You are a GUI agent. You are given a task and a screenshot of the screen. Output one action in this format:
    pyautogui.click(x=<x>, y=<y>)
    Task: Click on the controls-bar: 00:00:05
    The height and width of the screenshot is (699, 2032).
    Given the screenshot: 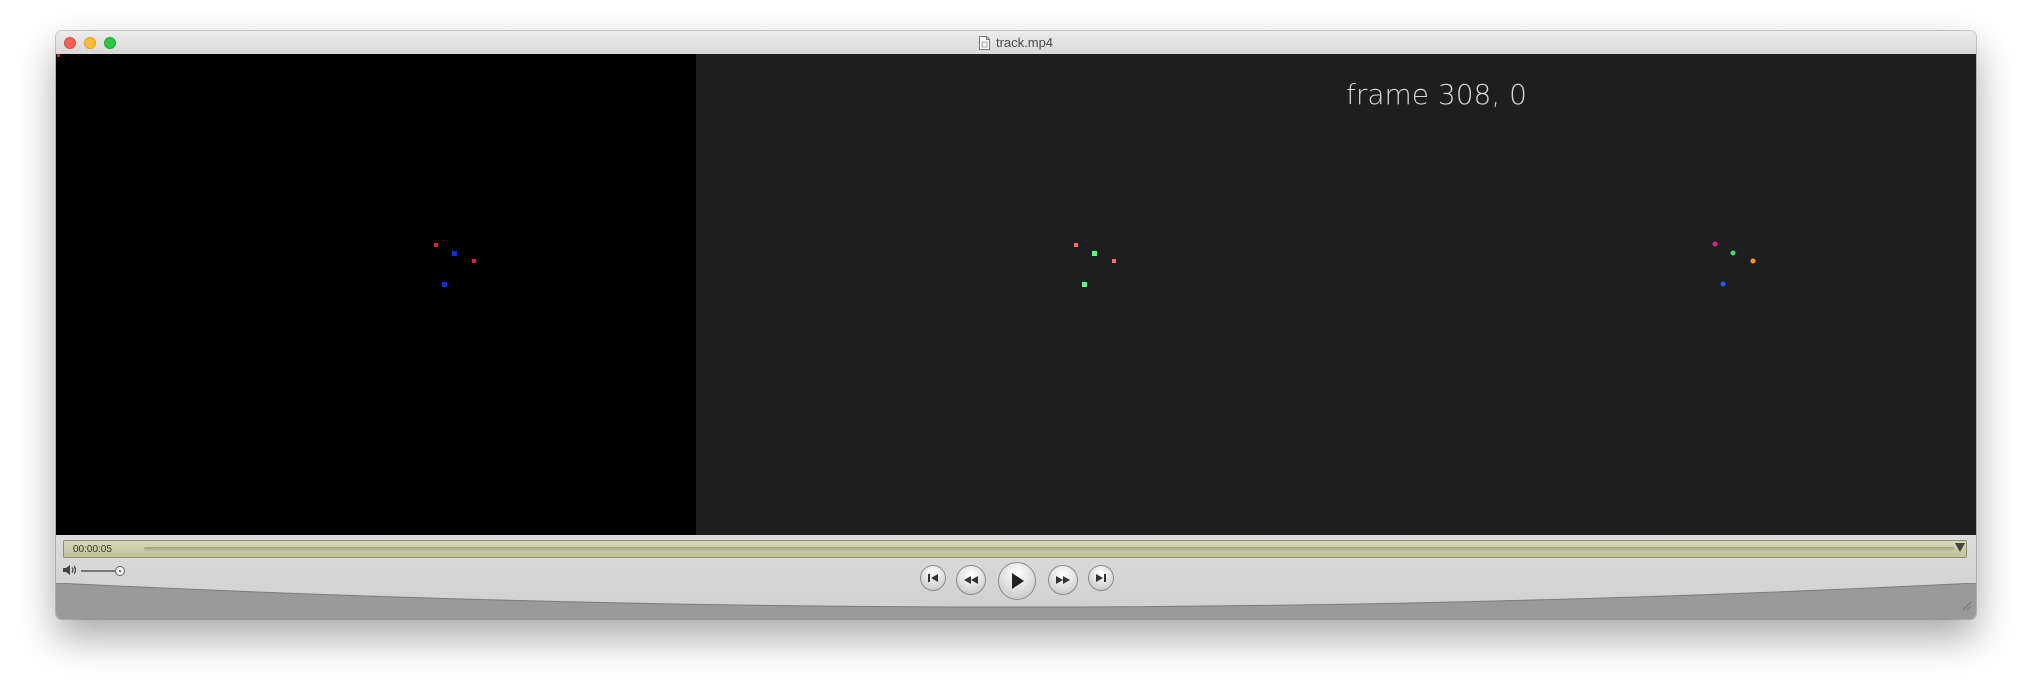 What is the action you would take?
    pyautogui.click(x=1016, y=577)
    